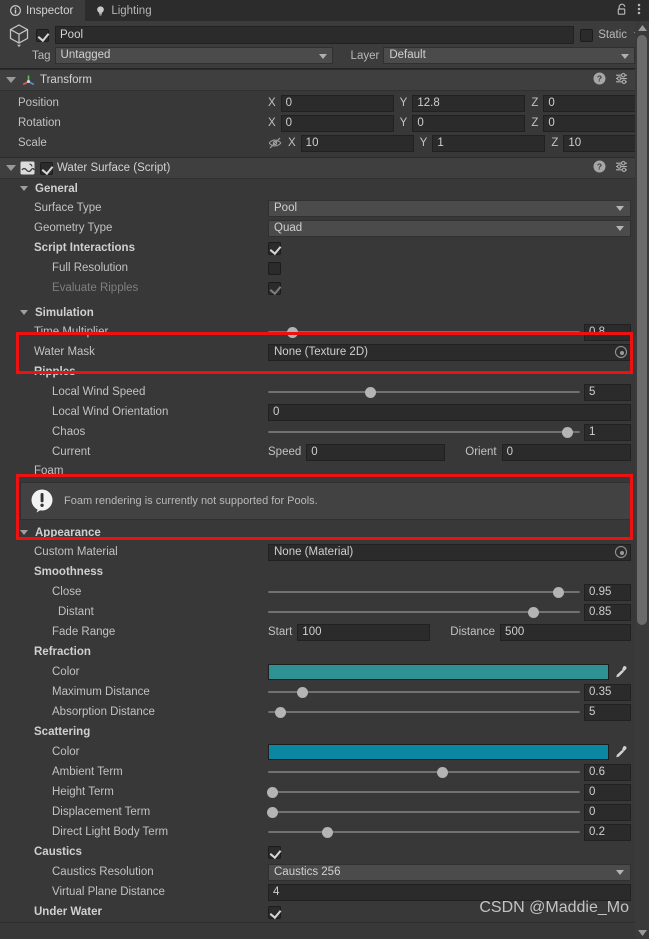 Image resolution: width=649 pixels, height=939 pixels. What do you see at coordinates (424, 832) in the screenshot?
I see `direct-light-body-term-slider` at bounding box center [424, 832].